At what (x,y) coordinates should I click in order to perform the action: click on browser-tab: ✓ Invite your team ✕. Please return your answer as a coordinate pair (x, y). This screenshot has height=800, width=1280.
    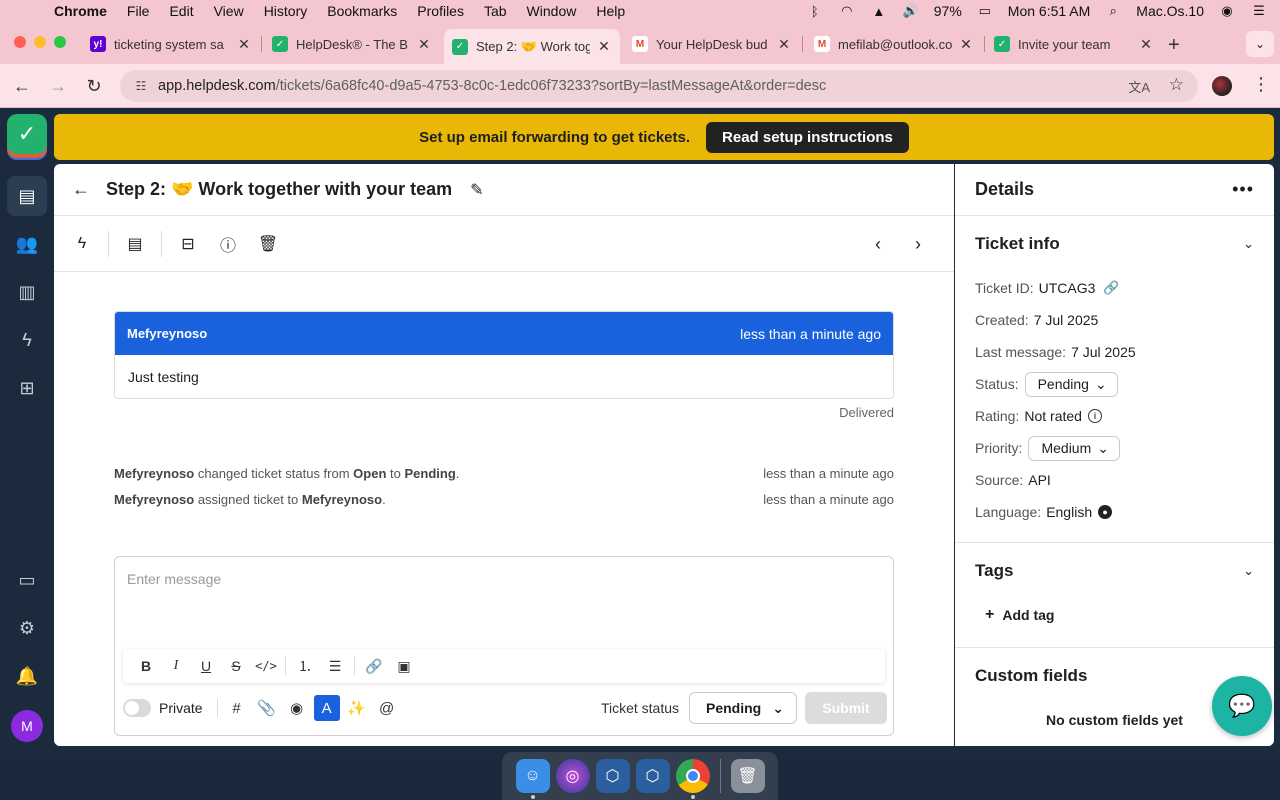
    Looking at the image, I should click on (1074, 44).